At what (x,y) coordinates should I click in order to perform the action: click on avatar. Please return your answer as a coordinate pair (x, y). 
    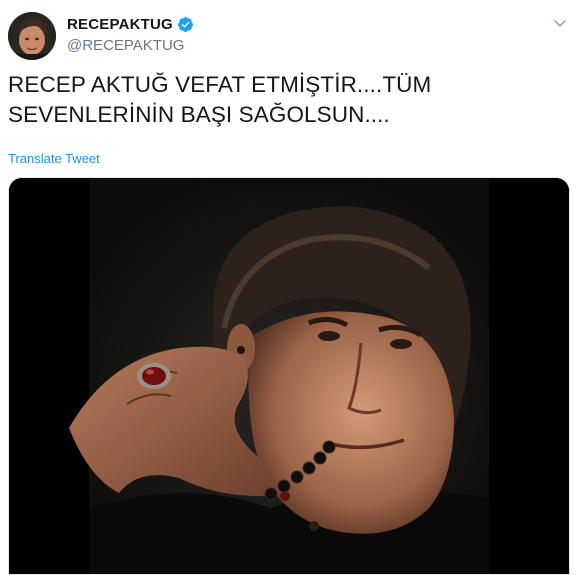
    Looking at the image, I should click on (32, 36).